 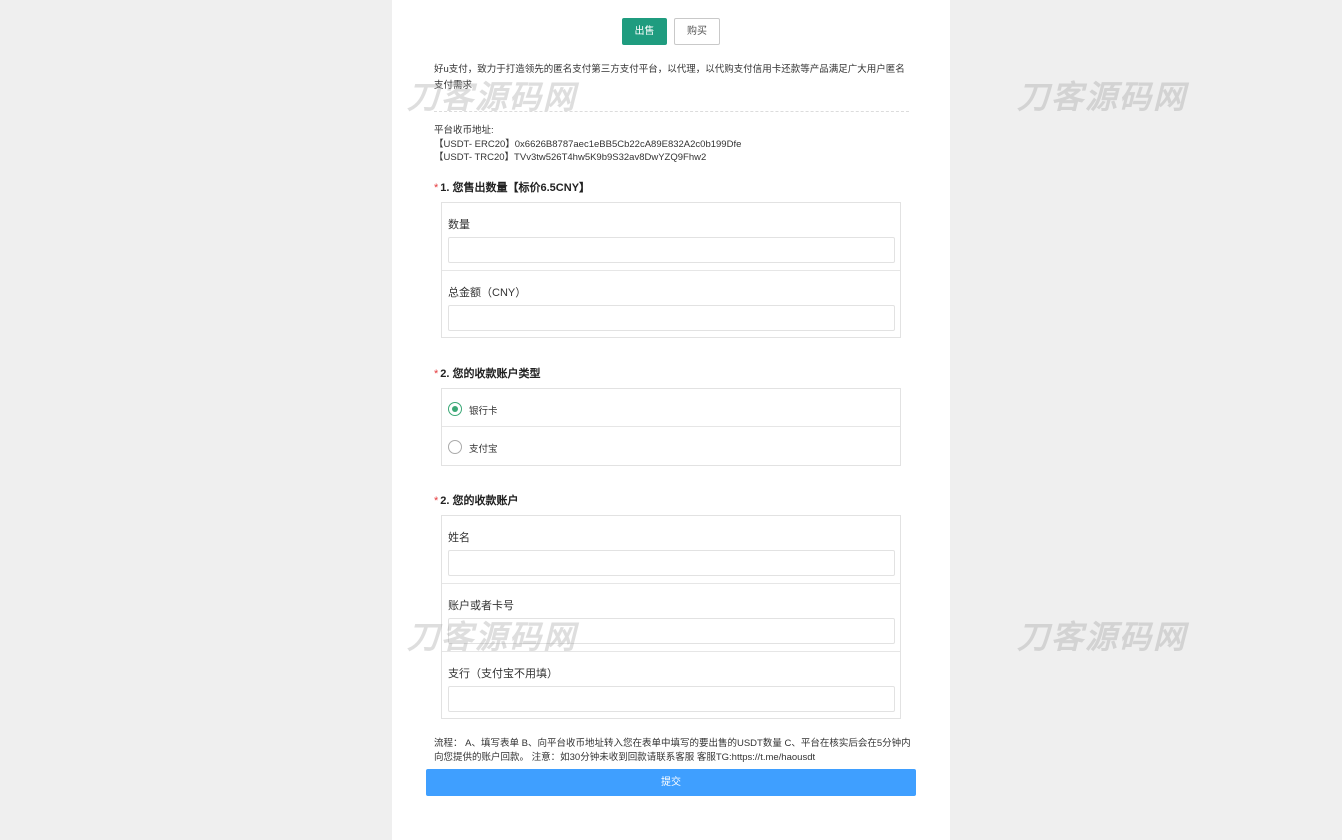 What do you see at coordinates (671, 699) in the screenshot?
I see `branch-input` at bounding box center [671, 699].